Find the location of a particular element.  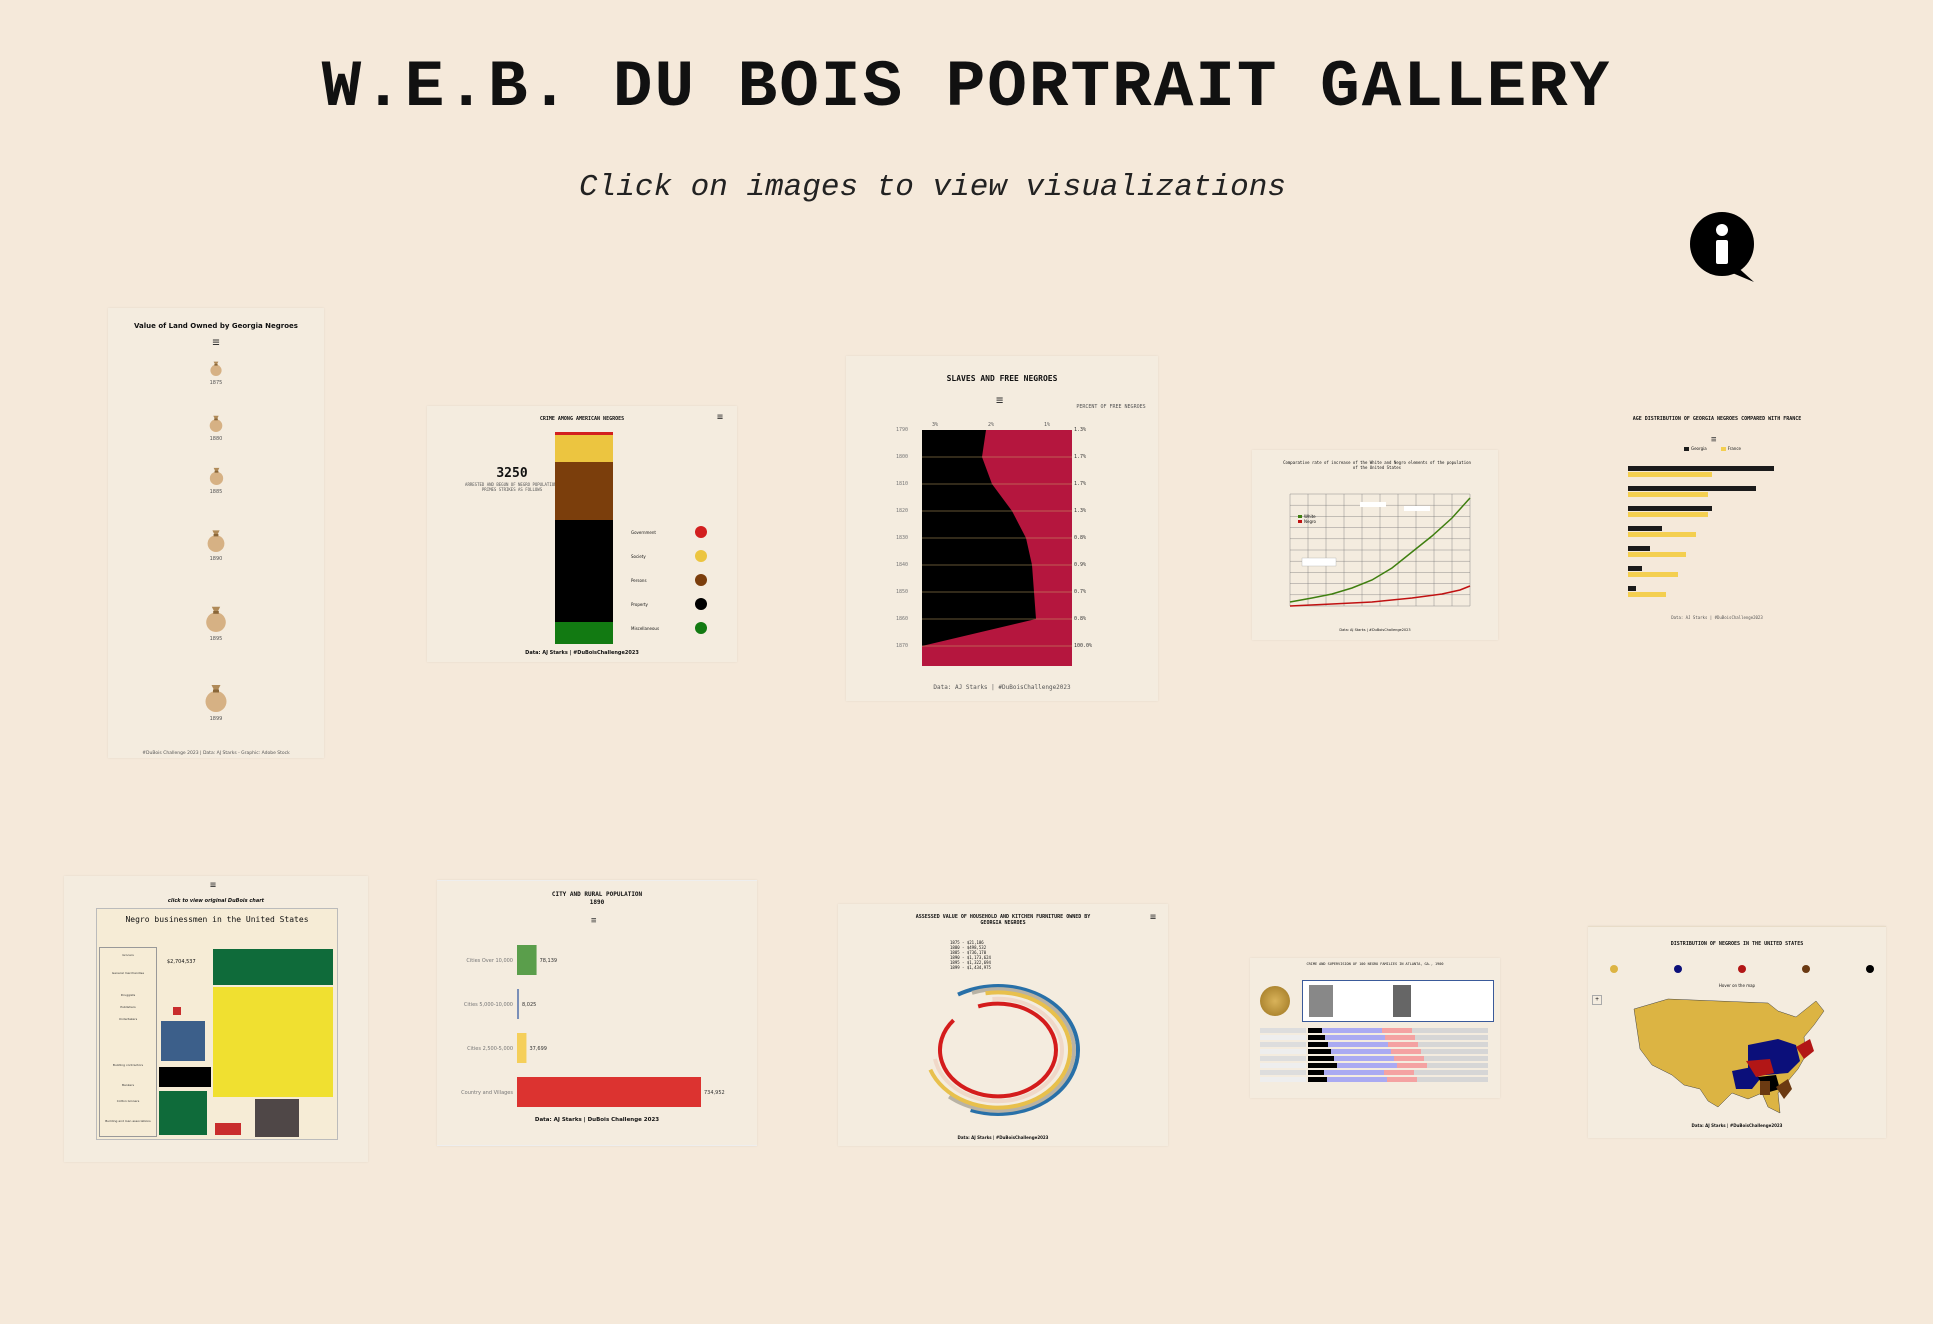

us-map is located at coordinates (1729, 1056).